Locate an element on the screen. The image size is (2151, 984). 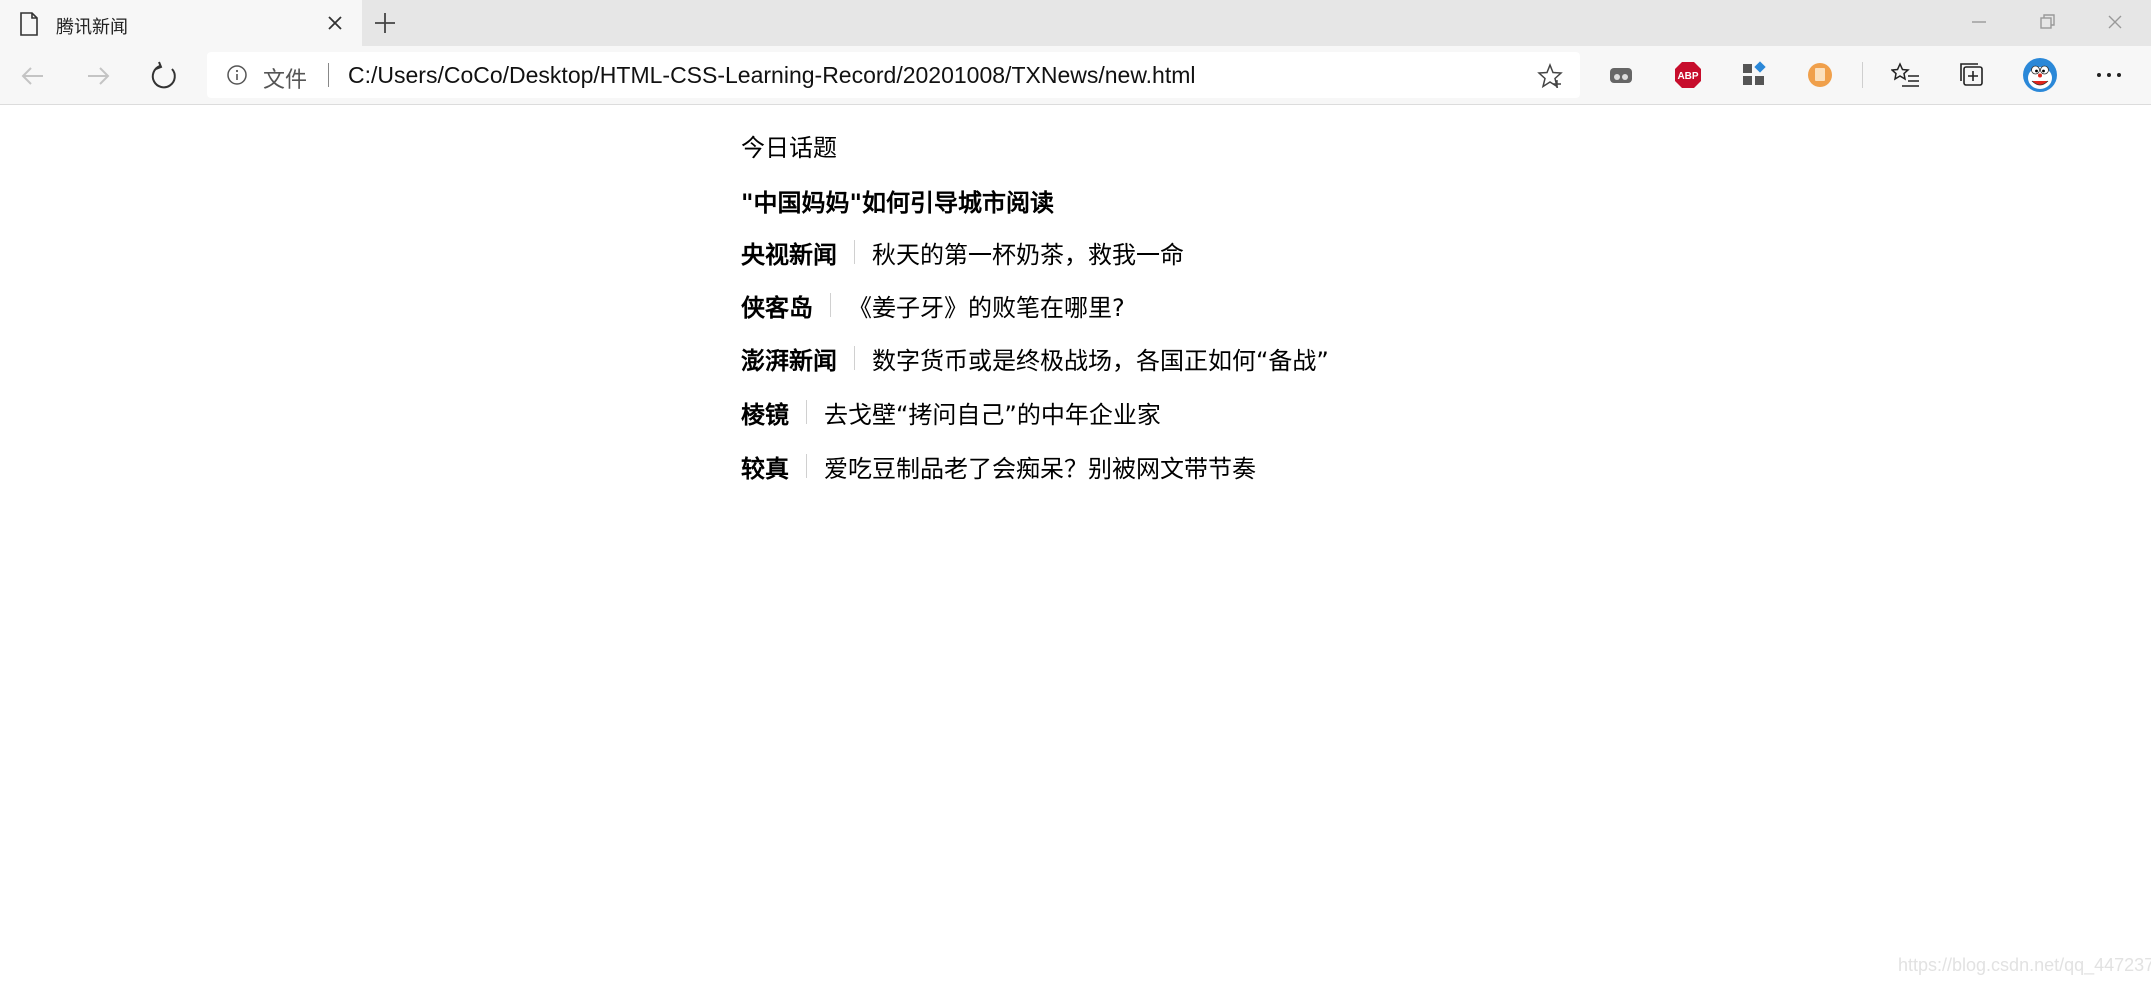
collections-add-icon is located at coordinates (1972, 75).